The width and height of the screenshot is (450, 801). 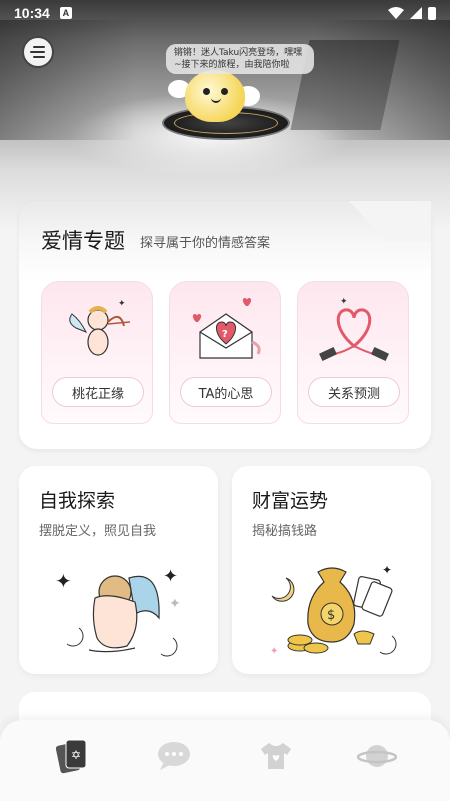 I want to click on tarot-cards-icon: ✡, so click(x=71, y=756).